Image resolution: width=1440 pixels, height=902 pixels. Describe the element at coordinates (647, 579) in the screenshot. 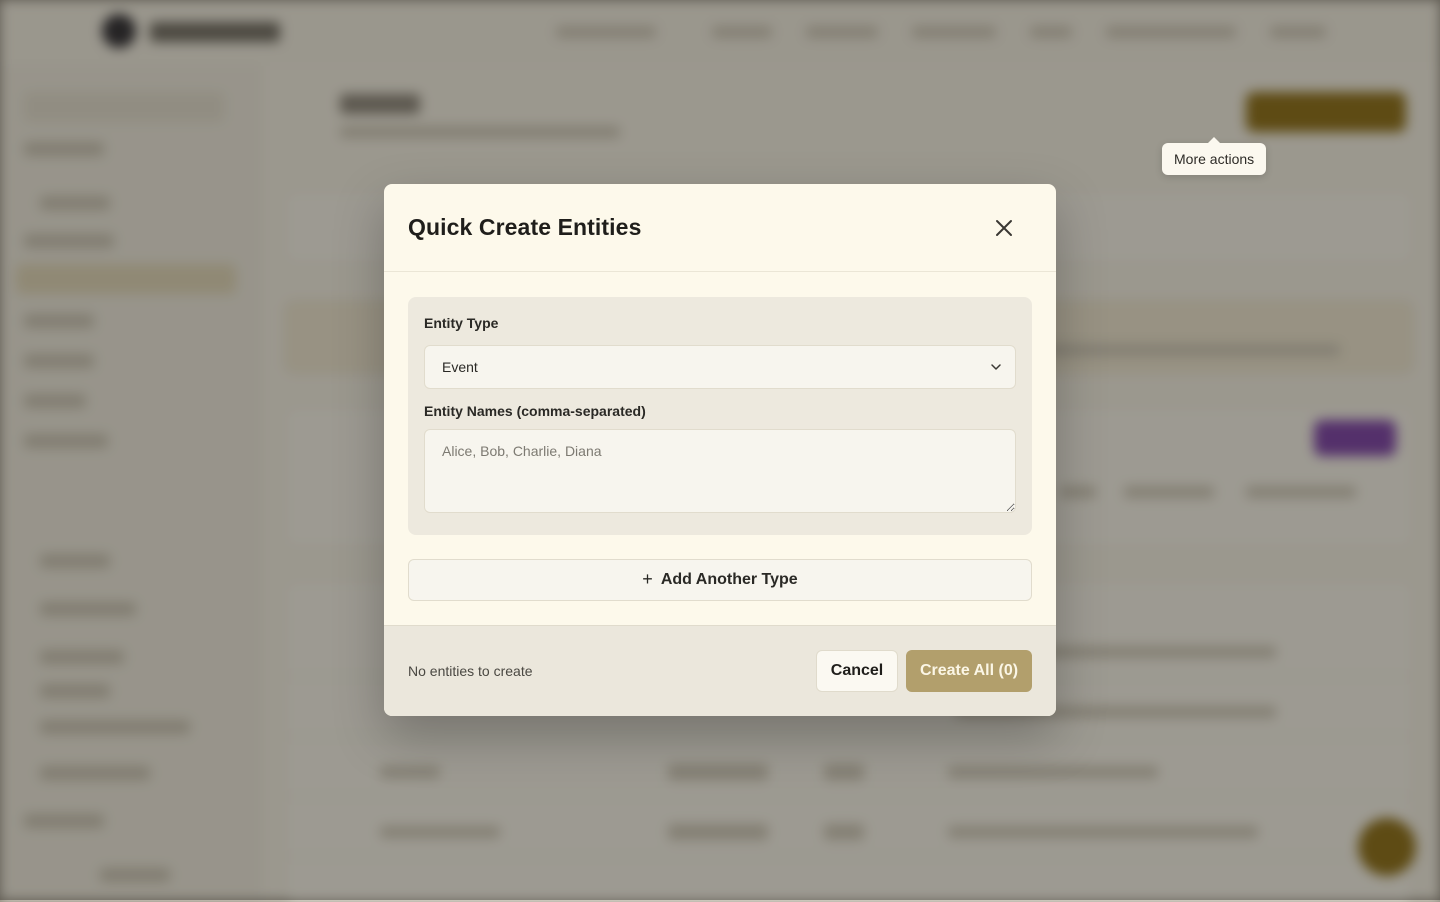

I see `plus-icon: +` at that location.